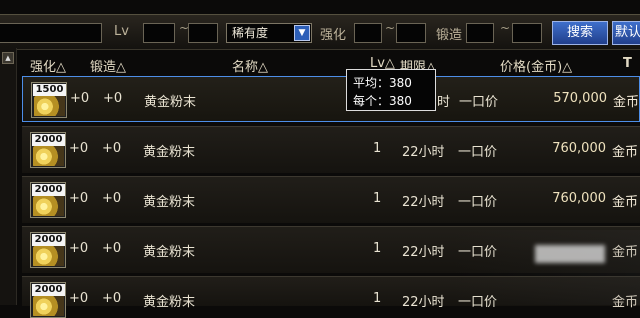 Image resolution: width=640 pixels, height=318 pixels. I want to click on price-sort-header: 价格(金币)△, so click(536, 65).